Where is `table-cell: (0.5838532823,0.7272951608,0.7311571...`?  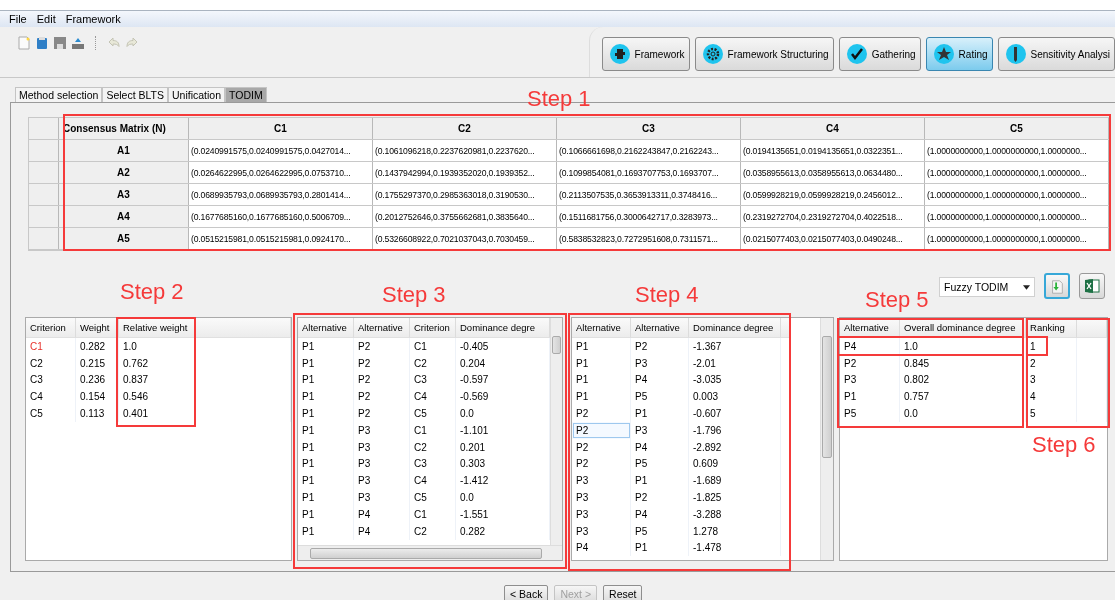
table-cell: (0.5838532823,0.7272951608,0.7311571... is located at coordinates (649, 238).